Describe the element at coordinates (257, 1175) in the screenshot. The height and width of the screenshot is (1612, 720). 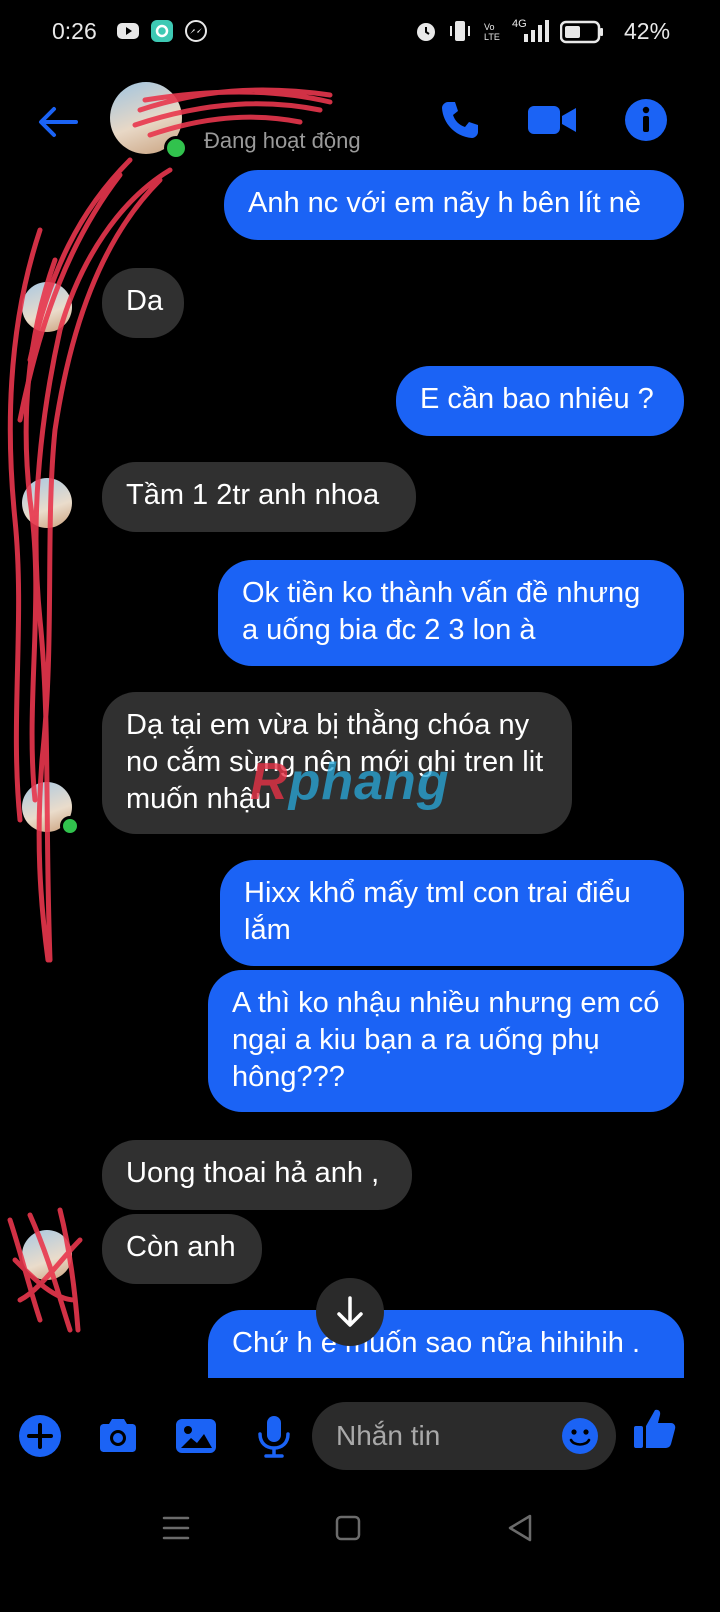
I see `message-bubble-incoming: Uong thoai hả anh ,` at that location.